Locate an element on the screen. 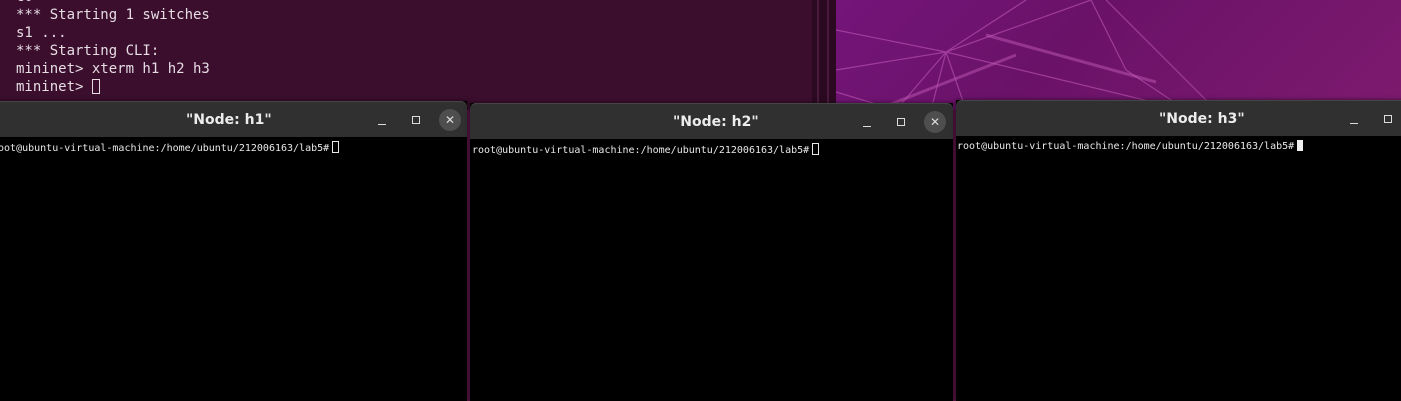  terminal-line: mininet> xterm h1 h2 h3 is located at coordinates (113, 69).